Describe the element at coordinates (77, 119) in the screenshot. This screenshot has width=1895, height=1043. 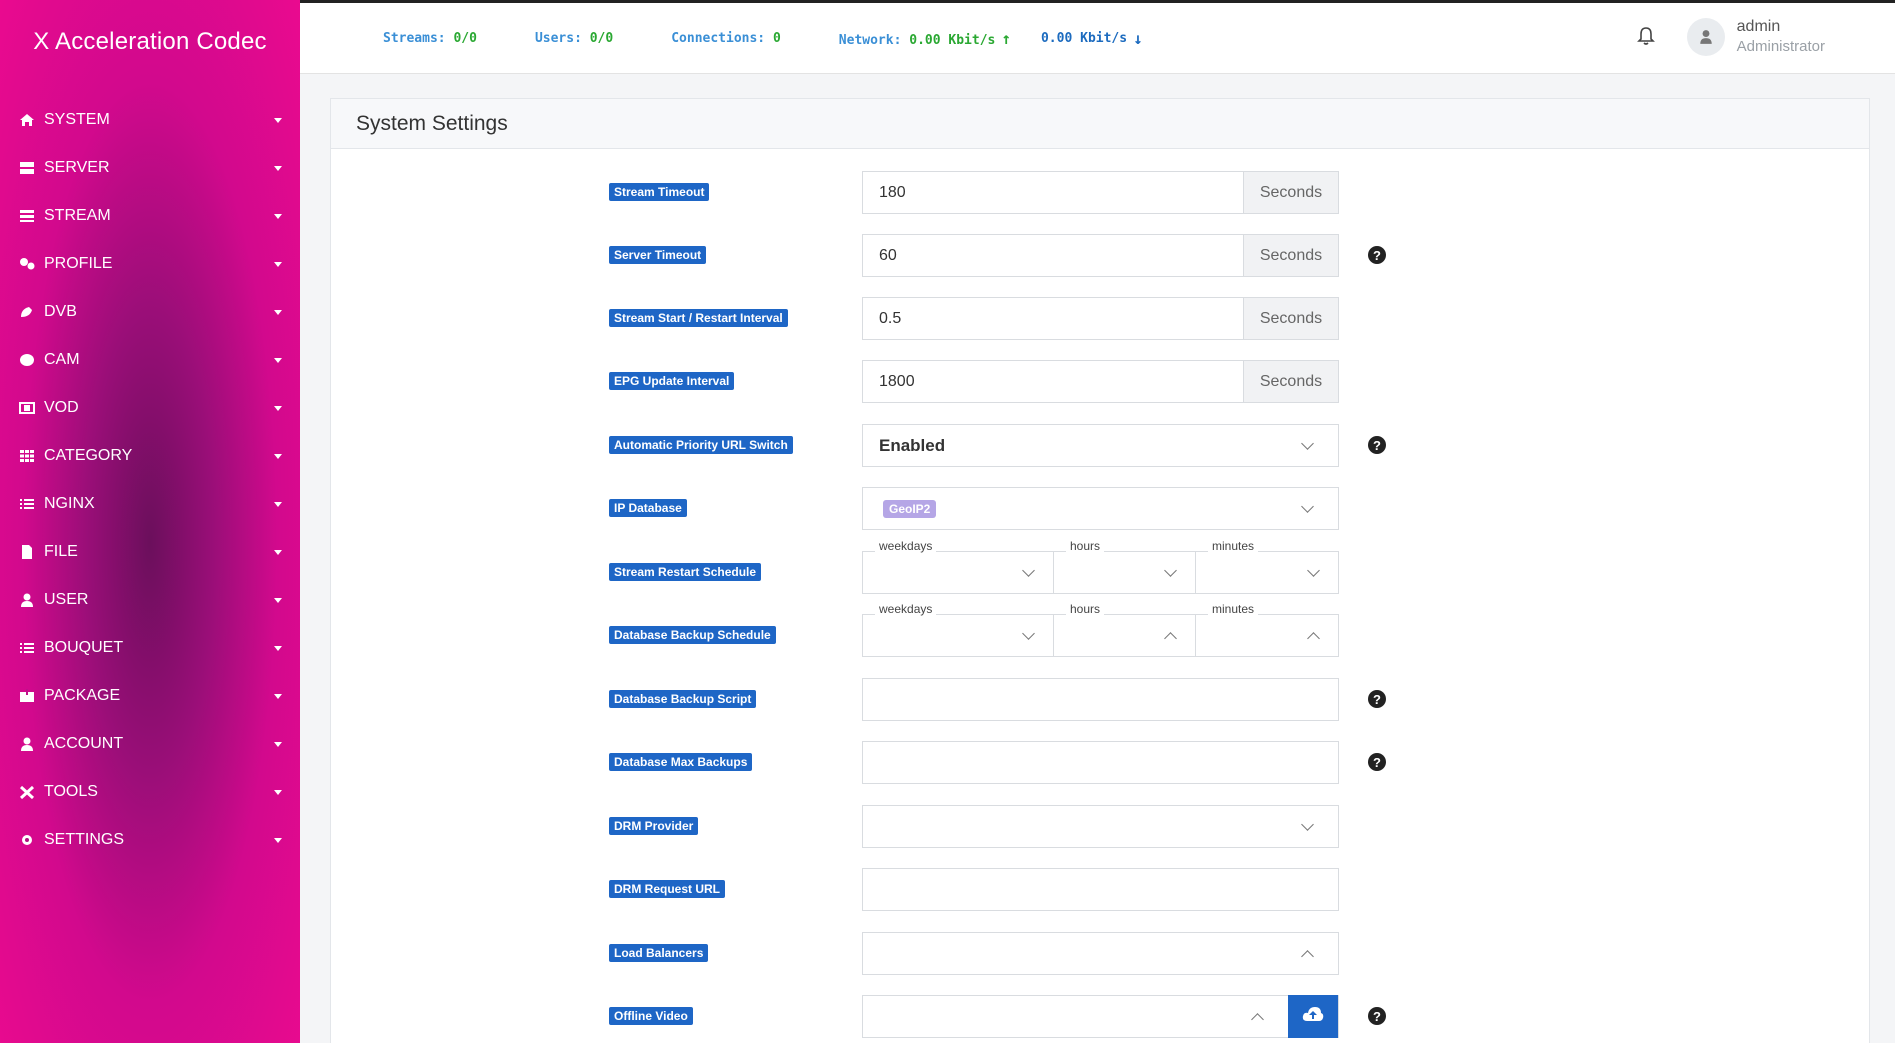
I see `sidebar-item-label: SYSTEM` at that location.